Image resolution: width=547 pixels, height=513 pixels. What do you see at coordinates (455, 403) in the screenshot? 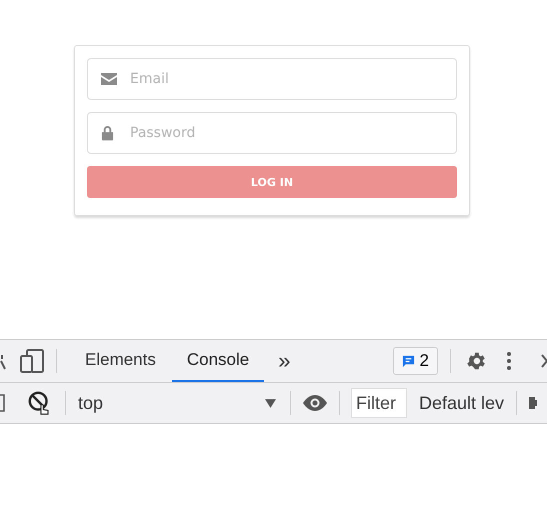
I see `log-levels-dropdown: Default lev` at bounding box center [455, 403].